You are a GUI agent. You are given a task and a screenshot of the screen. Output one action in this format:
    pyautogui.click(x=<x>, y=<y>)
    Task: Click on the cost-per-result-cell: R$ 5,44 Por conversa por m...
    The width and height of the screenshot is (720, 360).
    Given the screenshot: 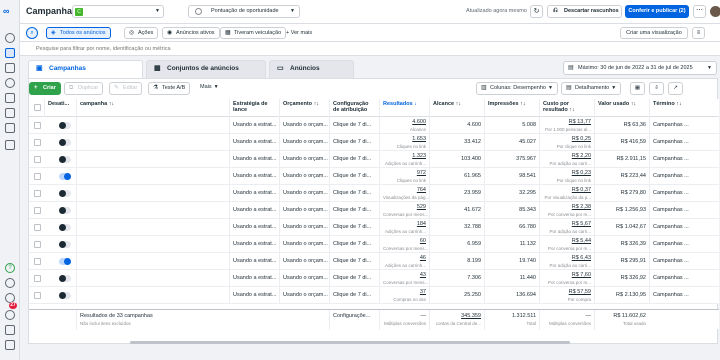 What is the action you would take?
    pyautogui.click(x=566, y=244)
    